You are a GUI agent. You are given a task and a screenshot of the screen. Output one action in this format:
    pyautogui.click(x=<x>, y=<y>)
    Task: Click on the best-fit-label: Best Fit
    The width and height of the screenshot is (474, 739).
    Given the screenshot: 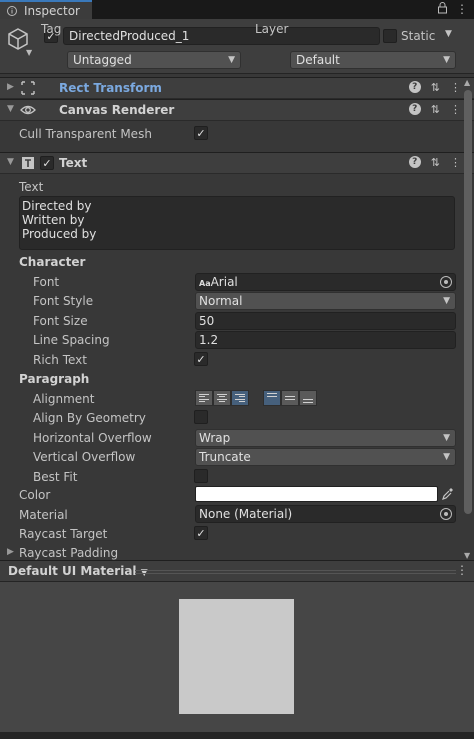 What is the action you would take?
    pyautogui.click(x=55, y=477)
    